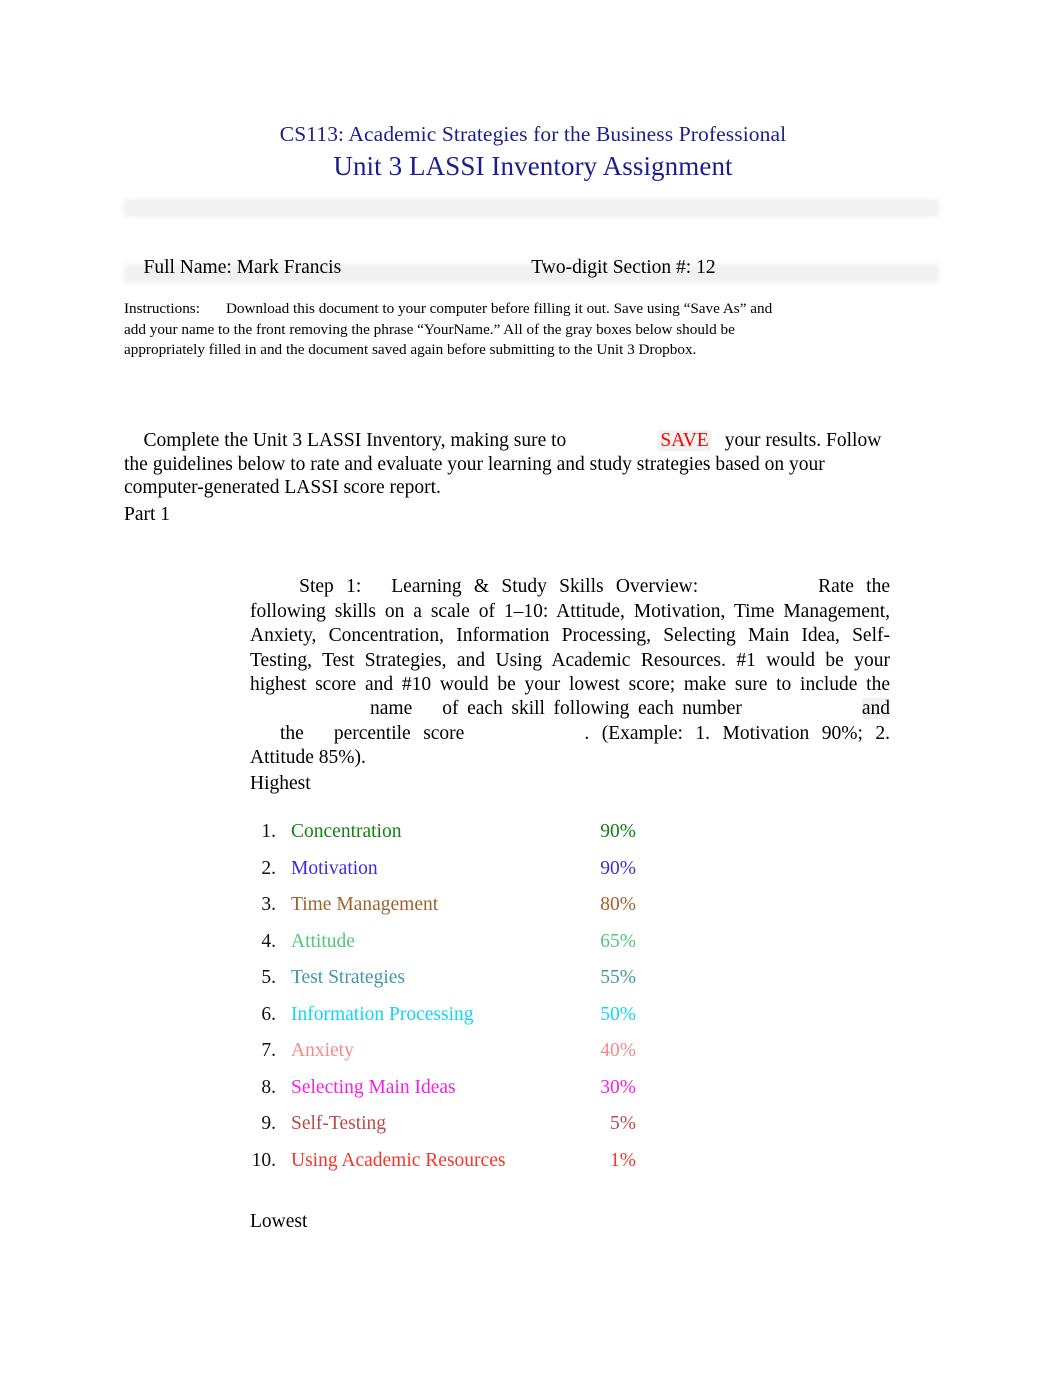 The width and height of the screenshot is (1062, 1377). What do you see at coordinates (279, 1221) in the screenshot?
I see `lowest-label: Lowest` at bounding box center [279, 1221].